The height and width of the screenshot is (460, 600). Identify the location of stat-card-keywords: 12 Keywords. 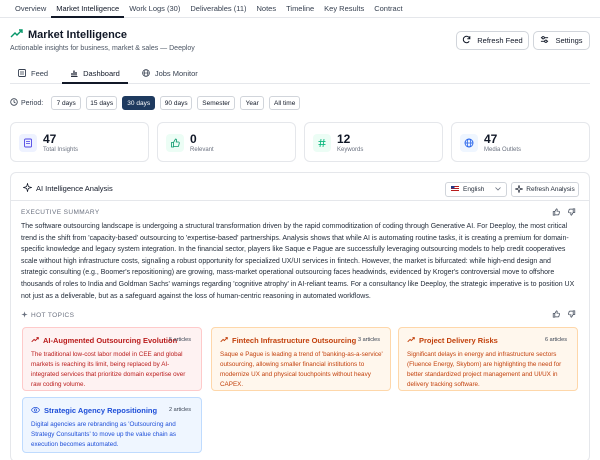
(373, 142).